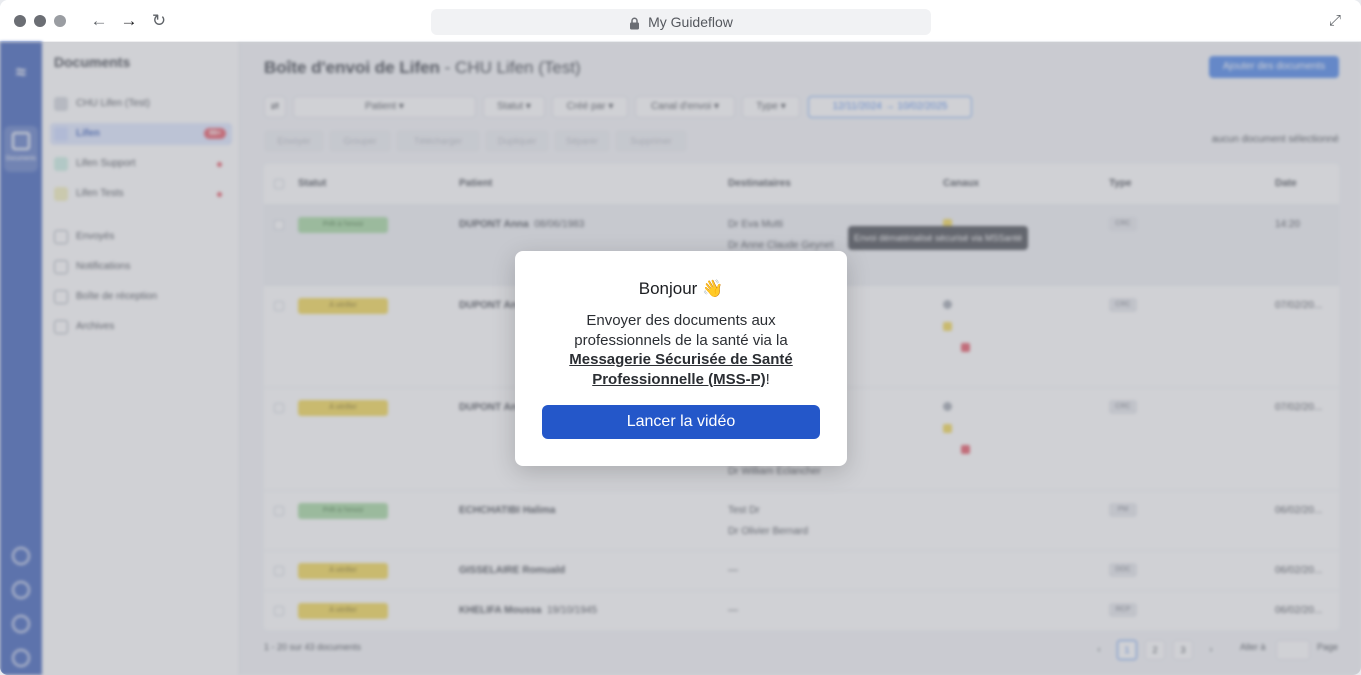 The image size is (1361, 675). What do you see at coordinates (635, 23) in the screenshot?
I see `lock-icon` at bounding box center [635, 23].